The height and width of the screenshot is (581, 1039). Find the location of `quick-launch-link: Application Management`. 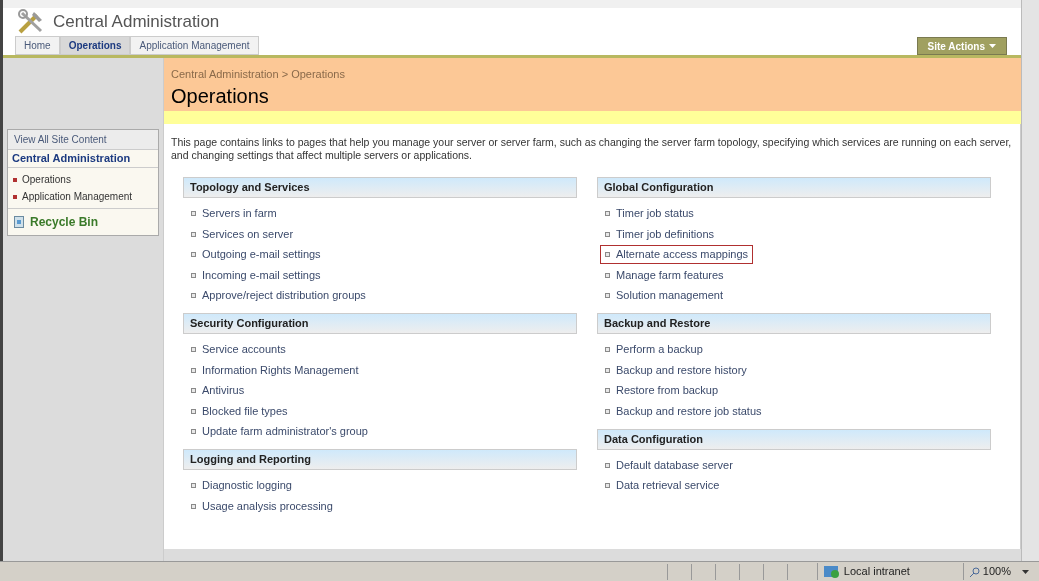

quick-launch-link: Application Management is located at coordinates (77, 196).